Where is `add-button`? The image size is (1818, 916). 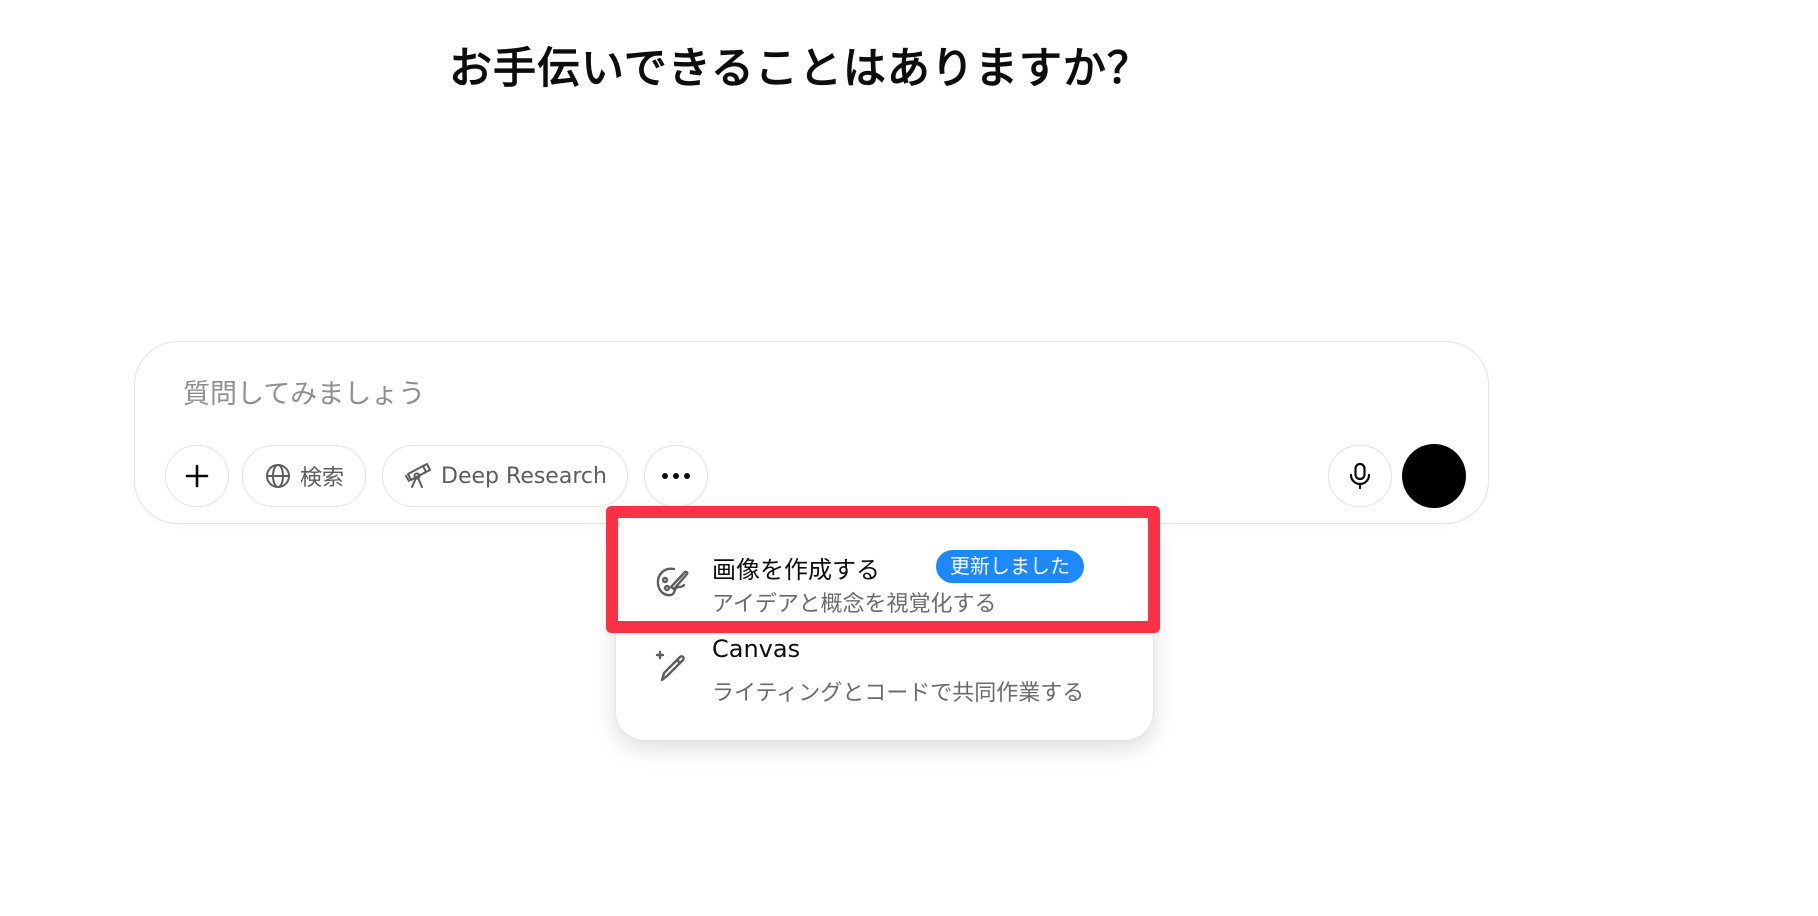
add-button is located at coordinates (197, 476).